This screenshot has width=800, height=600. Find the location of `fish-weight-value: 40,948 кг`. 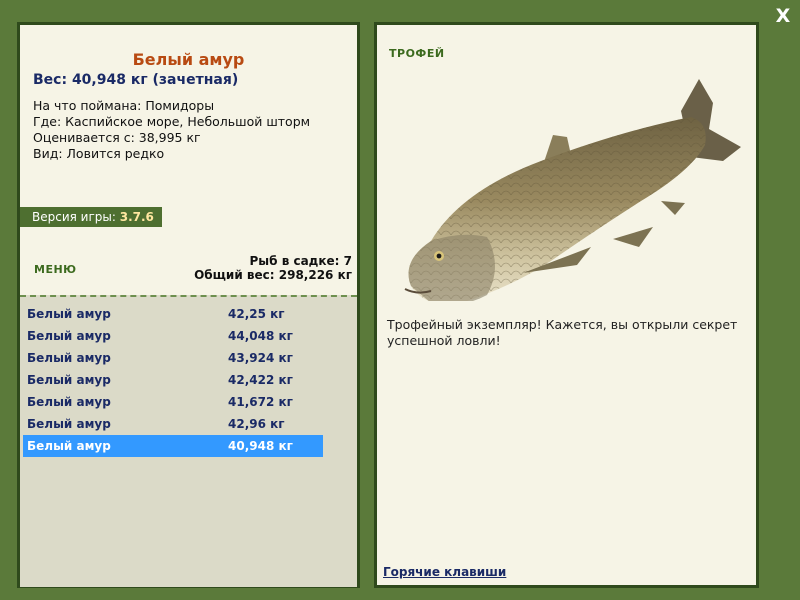

fish-weight-value: 40,948 кг is located at coordinates (260, 446).